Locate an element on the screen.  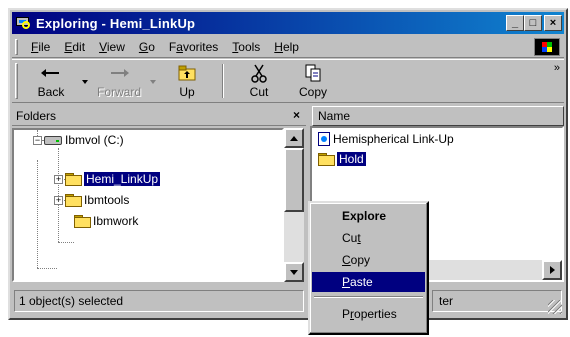
arrow-up-icon is located at coordinates (294, 138).